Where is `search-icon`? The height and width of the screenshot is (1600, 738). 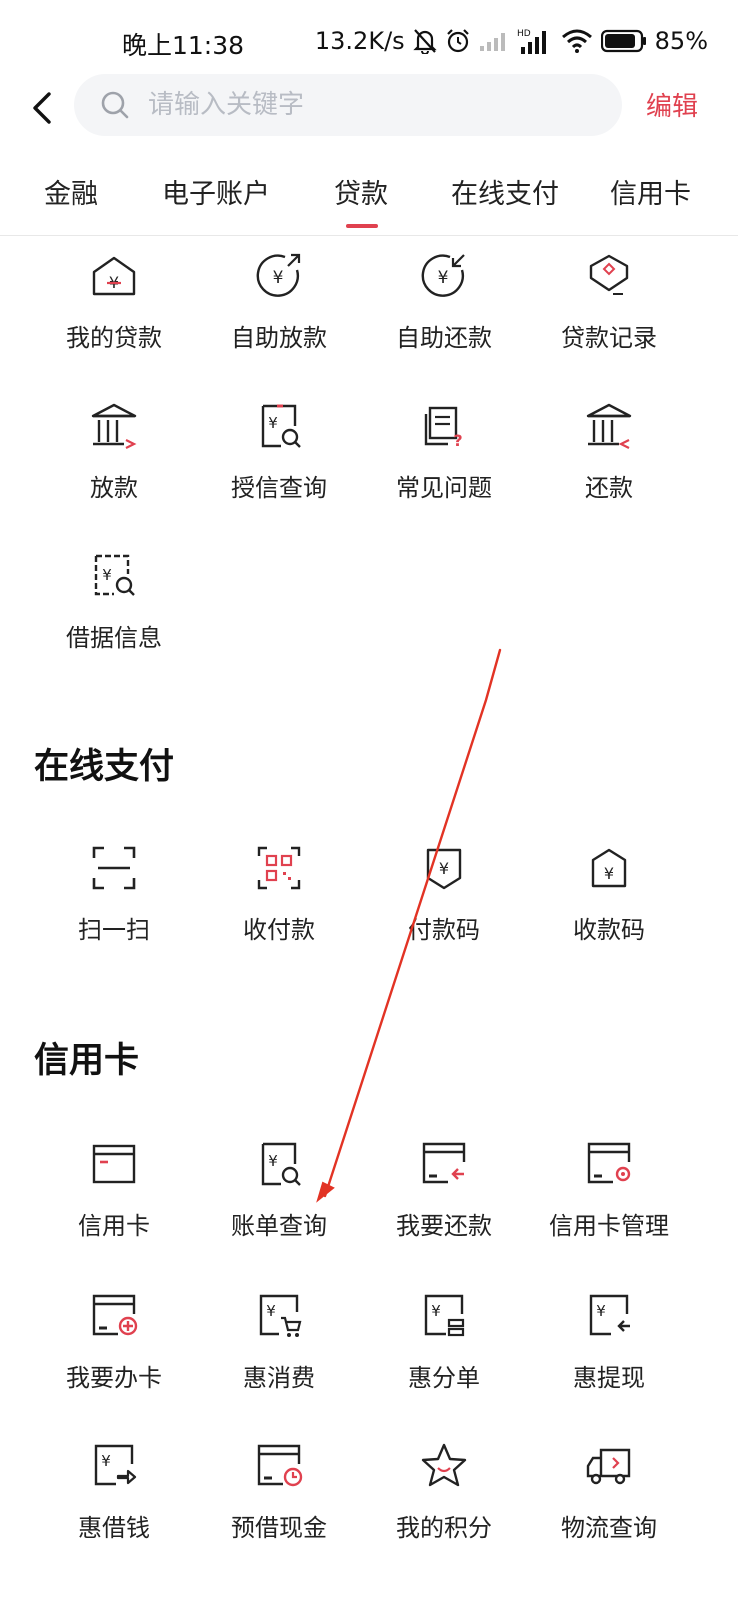 search-icon is located at coordinates (115, 105).